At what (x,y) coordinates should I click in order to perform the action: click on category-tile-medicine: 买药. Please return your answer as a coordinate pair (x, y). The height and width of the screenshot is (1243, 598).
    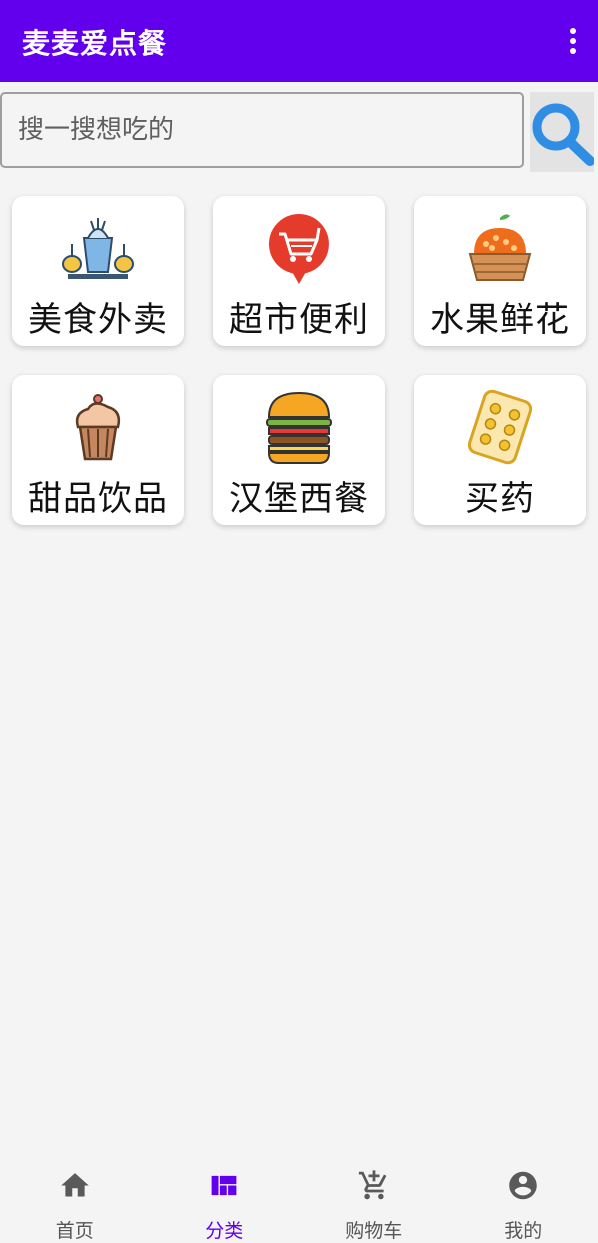
    Looking at the image, I should click on (500, 450).